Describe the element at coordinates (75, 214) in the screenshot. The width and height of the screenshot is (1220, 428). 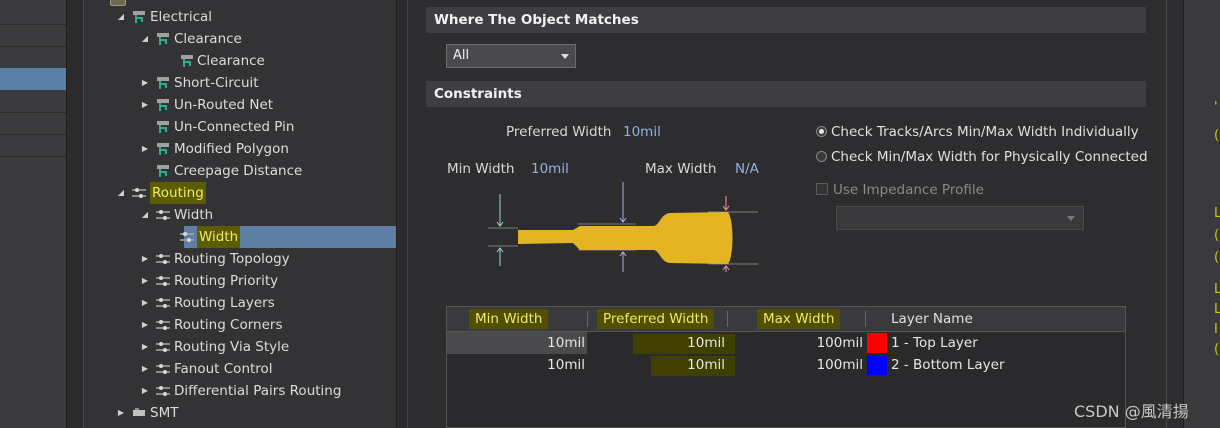
I see `panel-splitter` at that location.